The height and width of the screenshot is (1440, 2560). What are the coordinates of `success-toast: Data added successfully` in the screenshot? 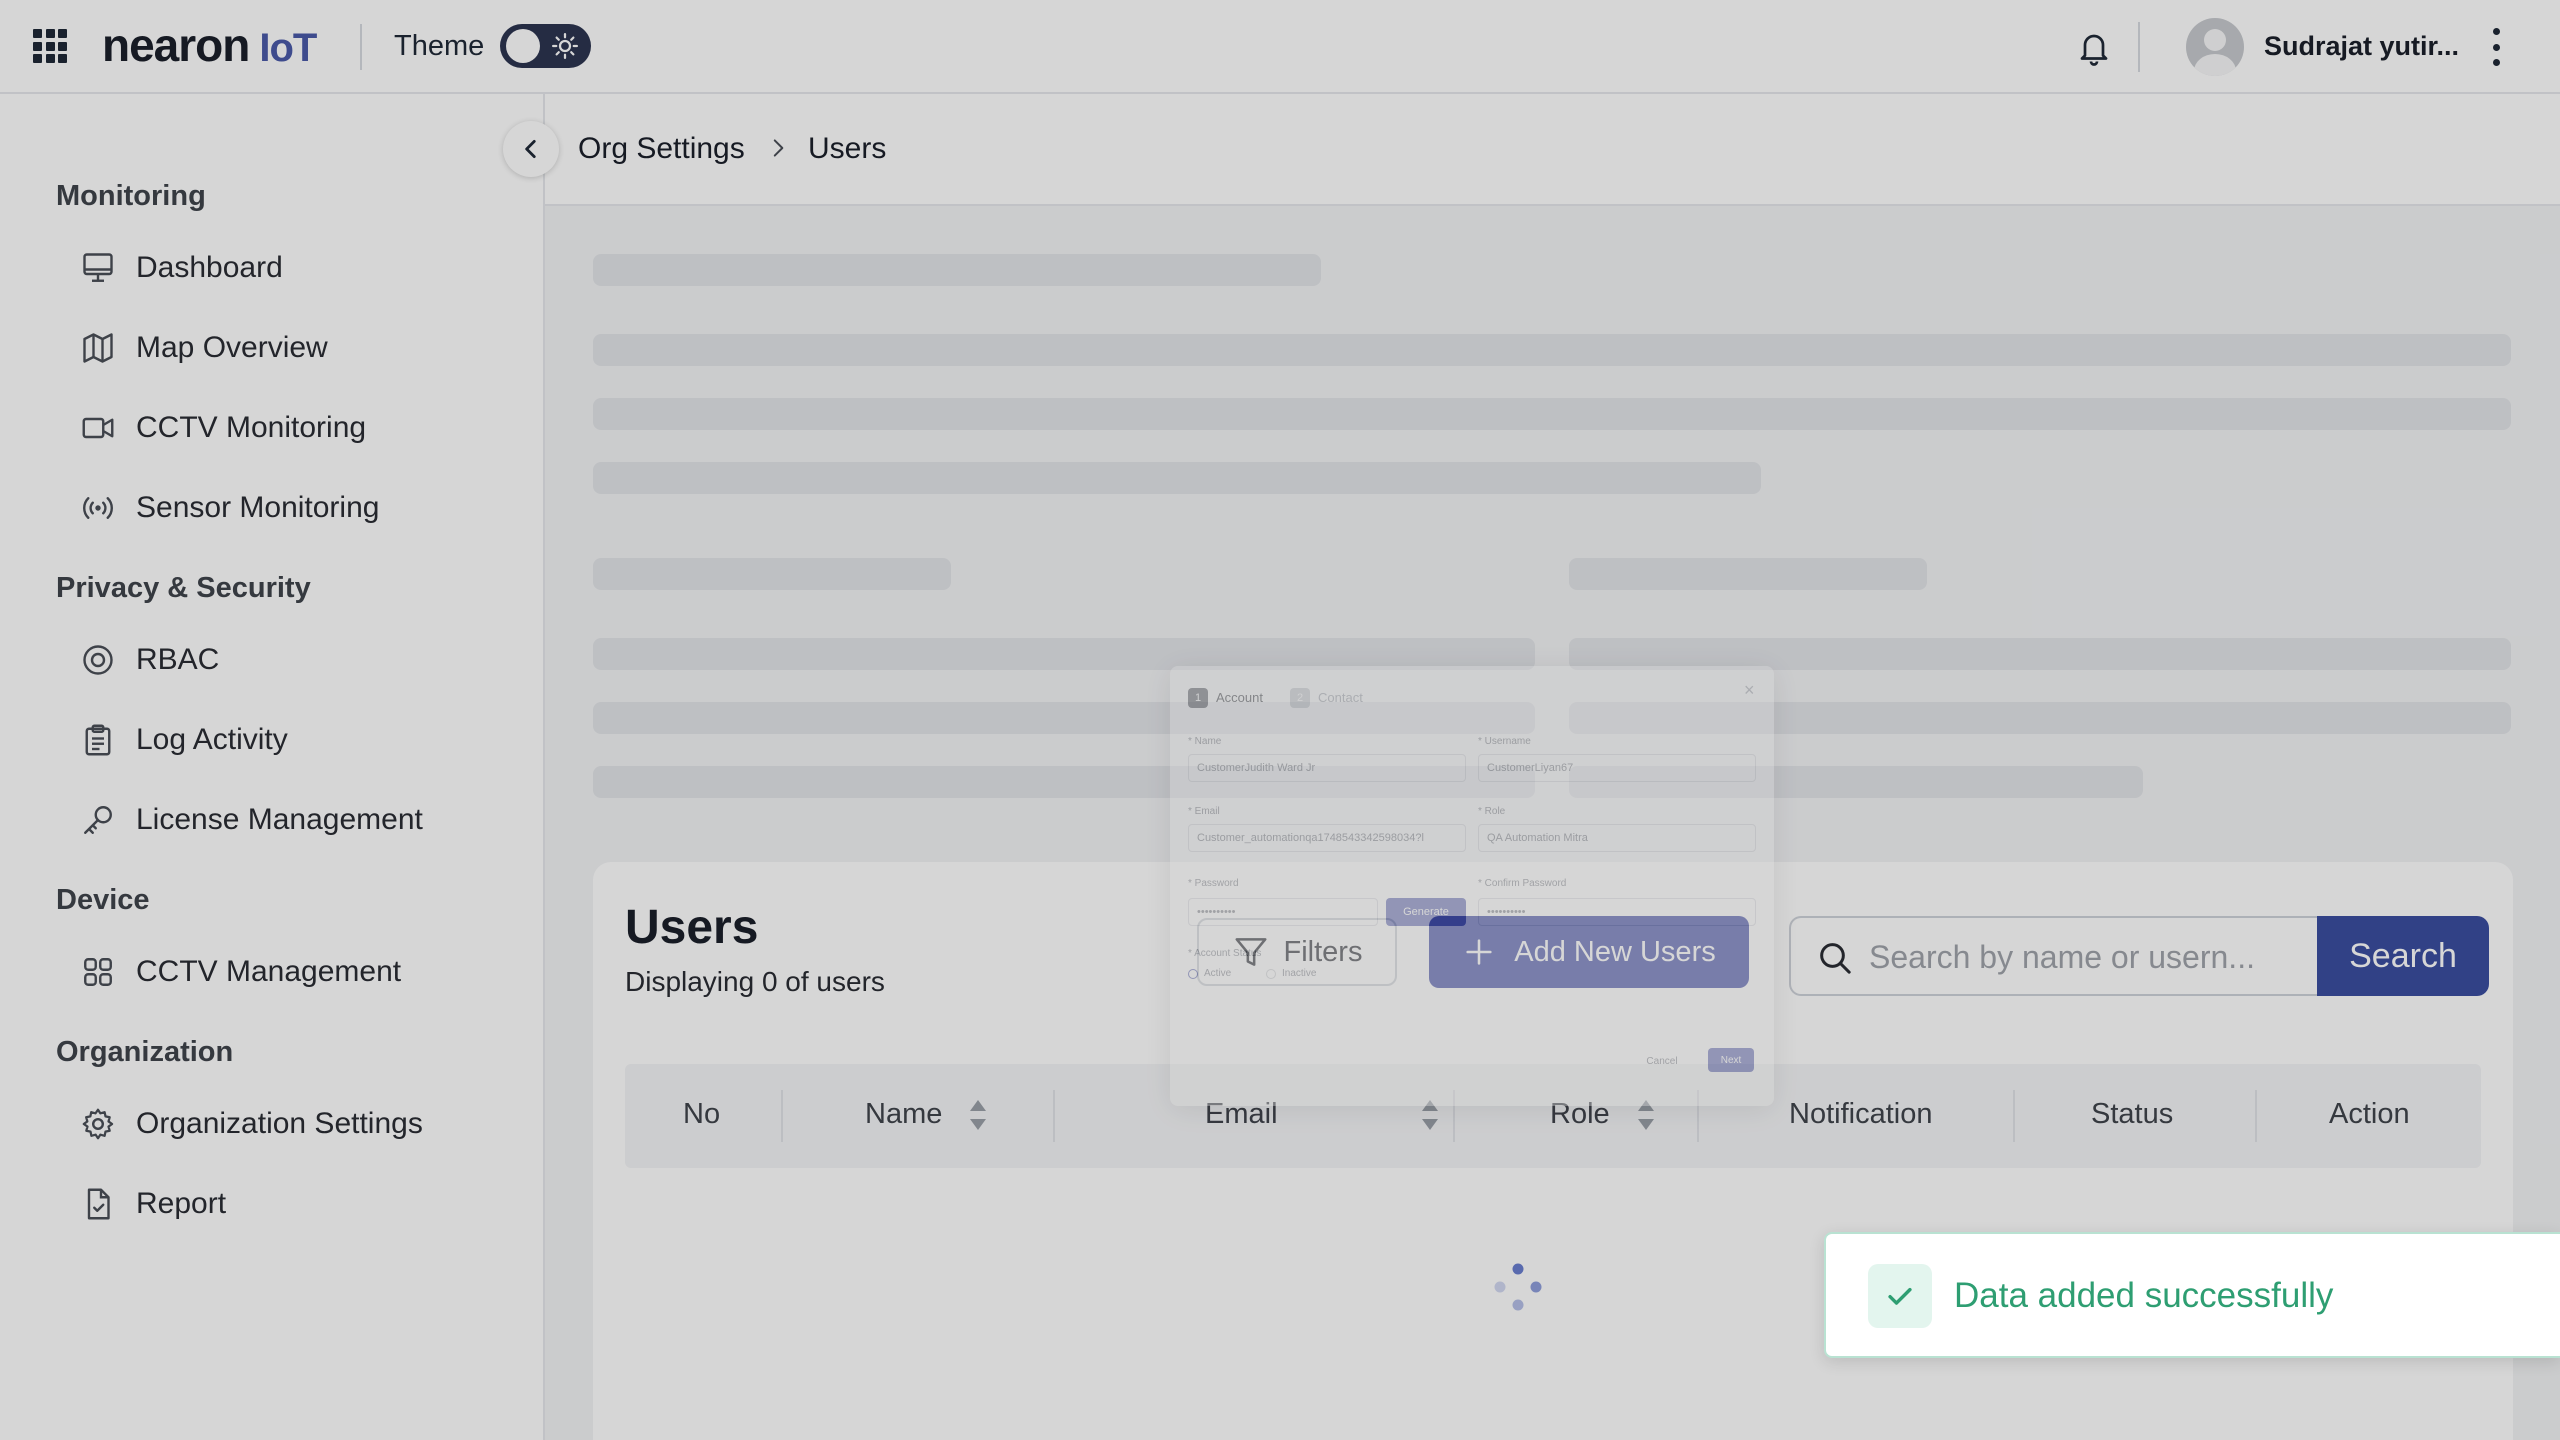 It's located at (2192, 1295).